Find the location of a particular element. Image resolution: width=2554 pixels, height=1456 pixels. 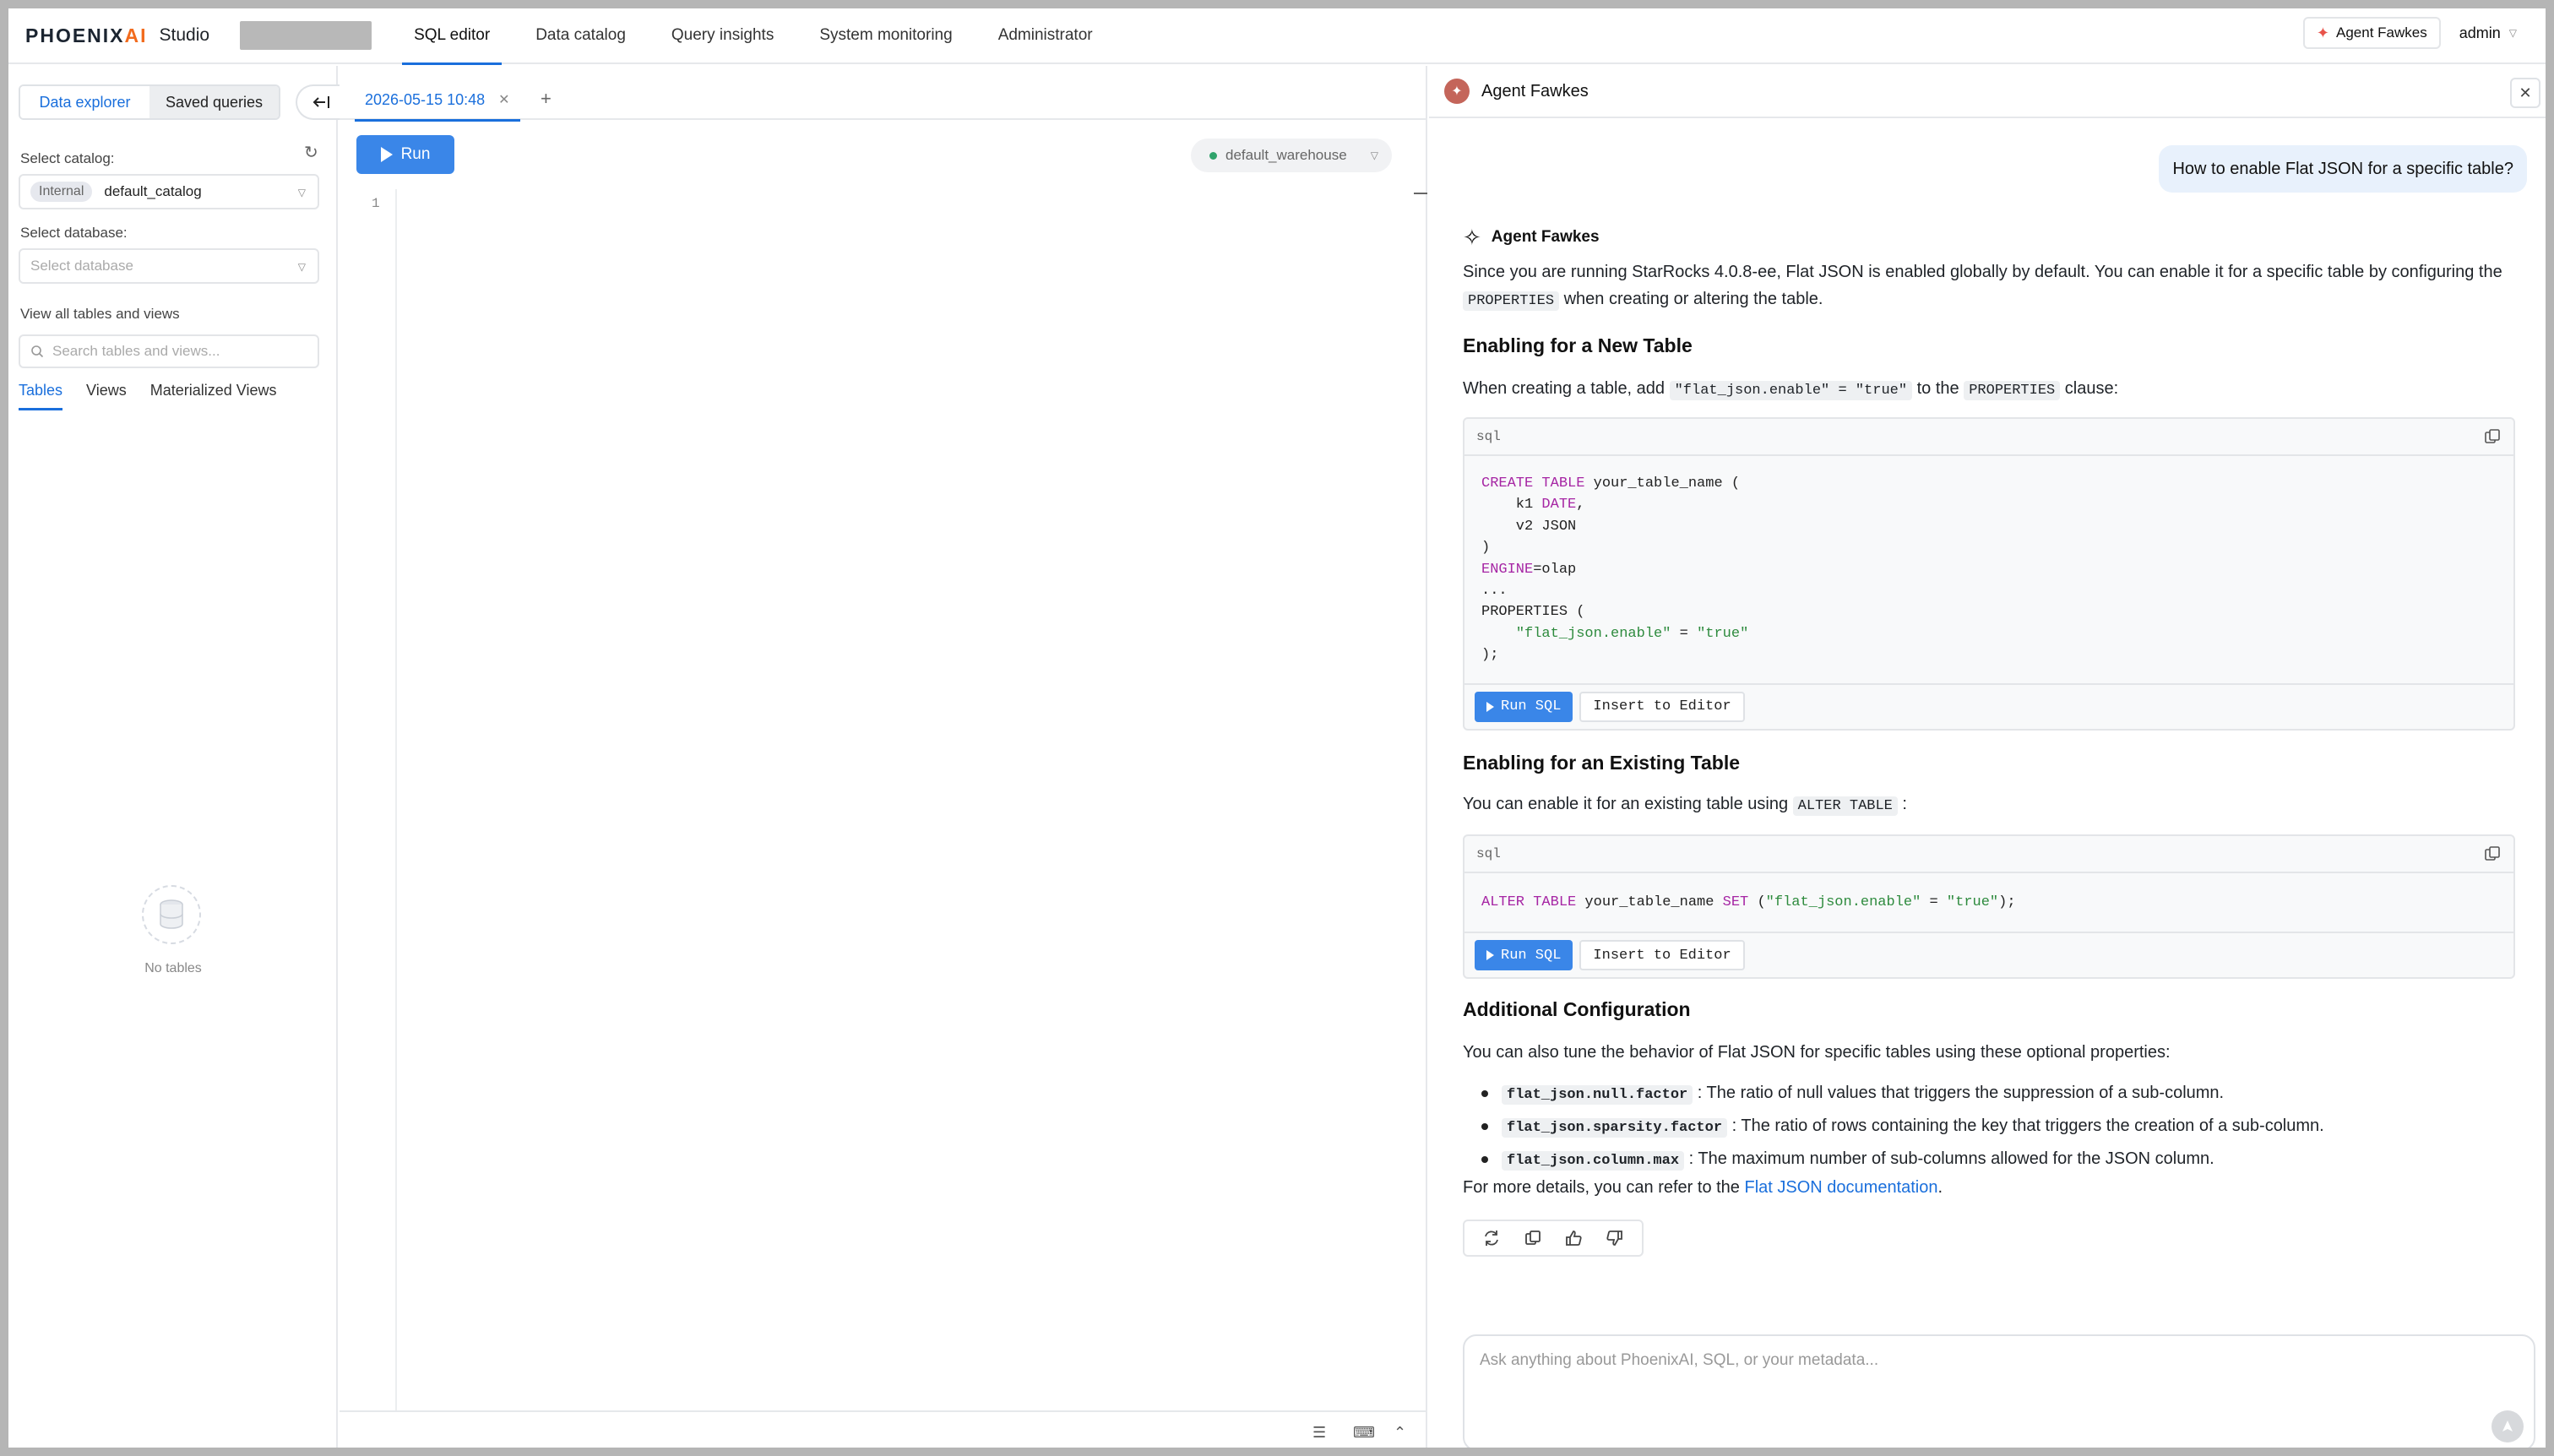

catalog-select: Internal default_catalog ▽ is located at coordinates (169, 191).